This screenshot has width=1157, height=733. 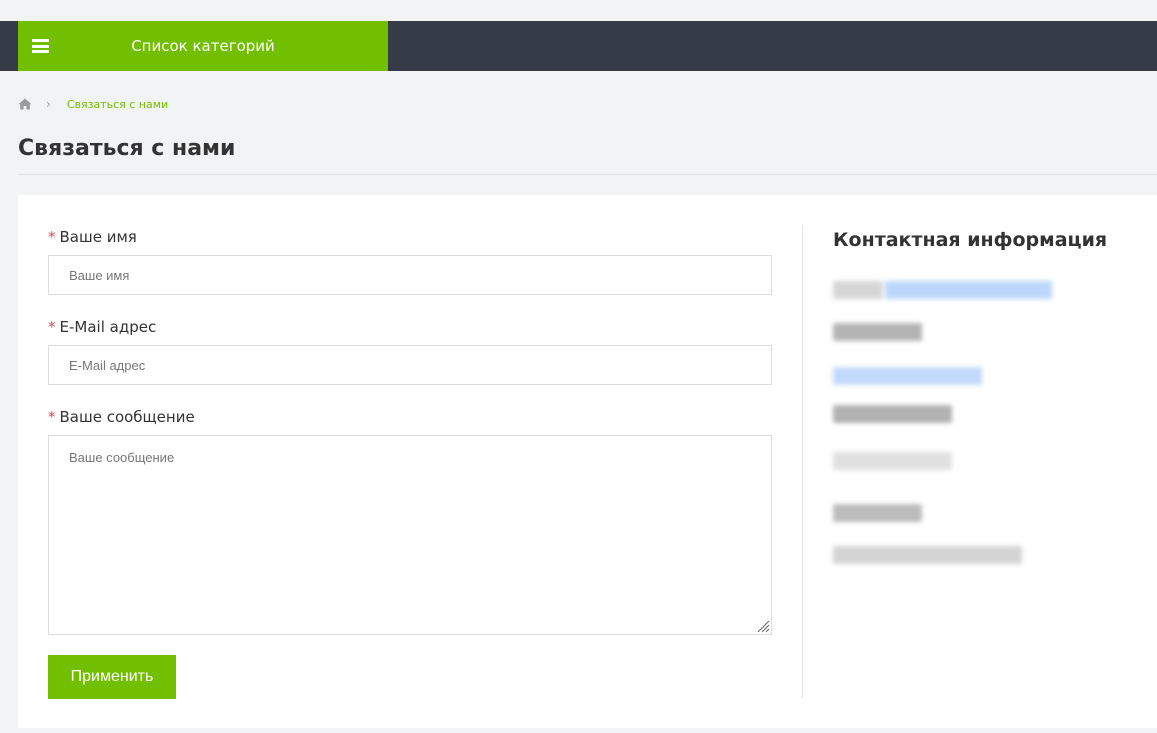 What do you see at coordinates (127, 148) in the screenshot?
I see `page-title: Связаться с нами` at bounding box center [127, 148].